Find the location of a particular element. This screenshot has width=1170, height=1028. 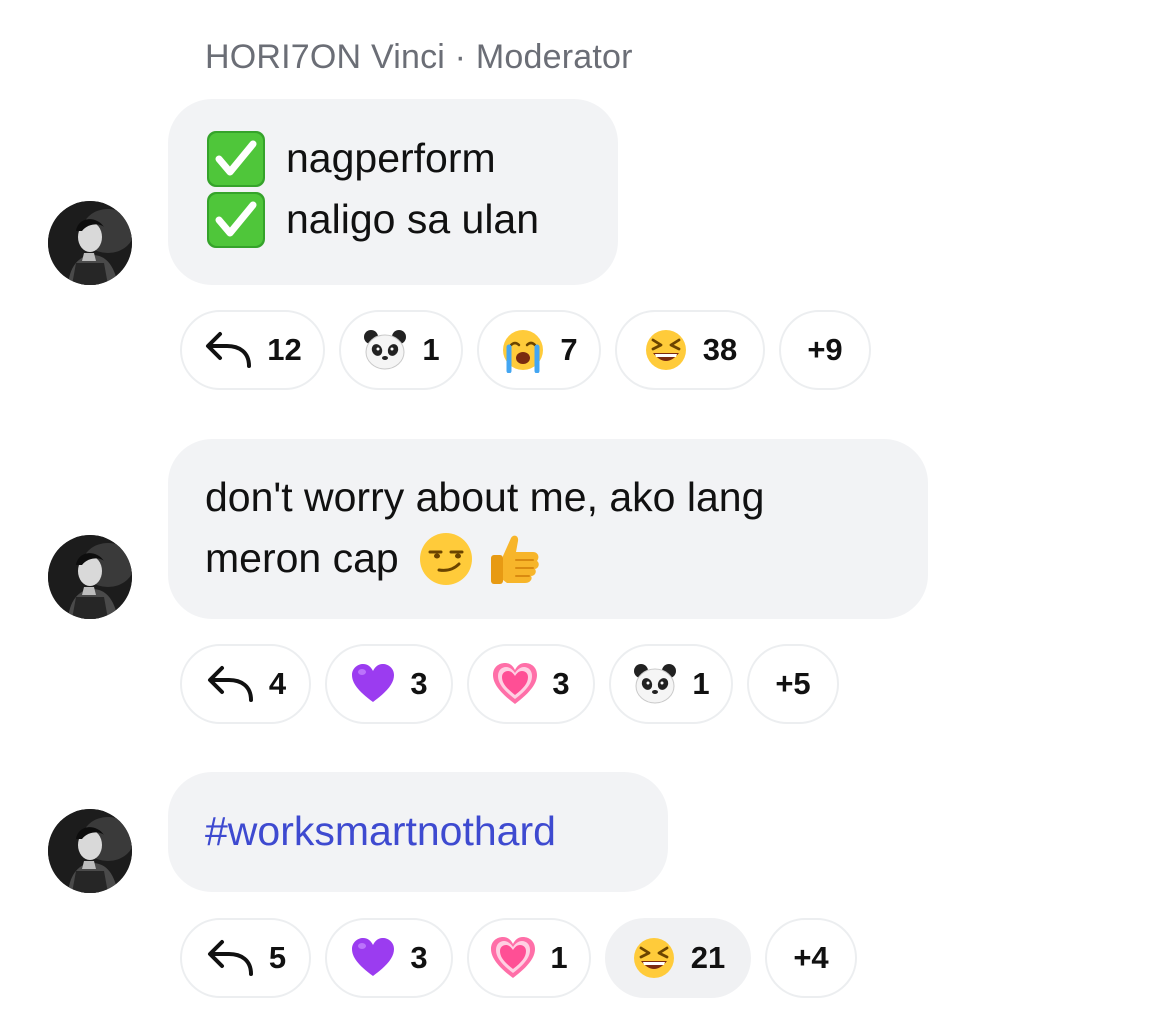

message-line: naligo sa ulan is located at coordinates (412, 219).